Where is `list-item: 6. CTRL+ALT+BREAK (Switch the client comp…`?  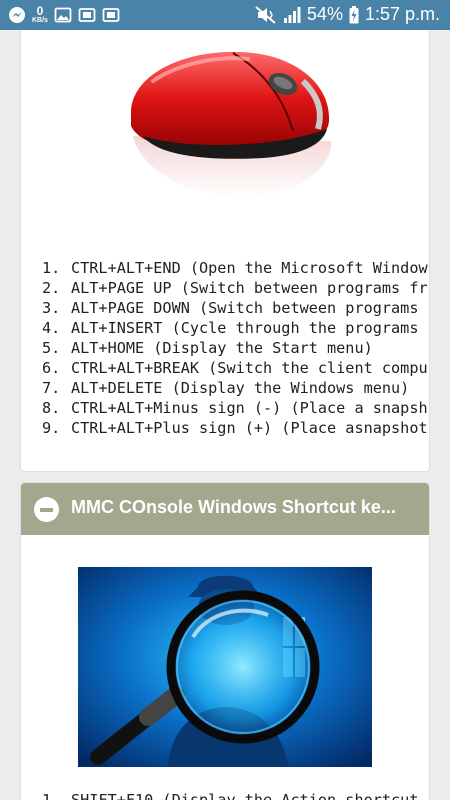 list-item: 6. CTRL+ALT+BREAK (Switch the client comp… is located at coordinates (235, 368).